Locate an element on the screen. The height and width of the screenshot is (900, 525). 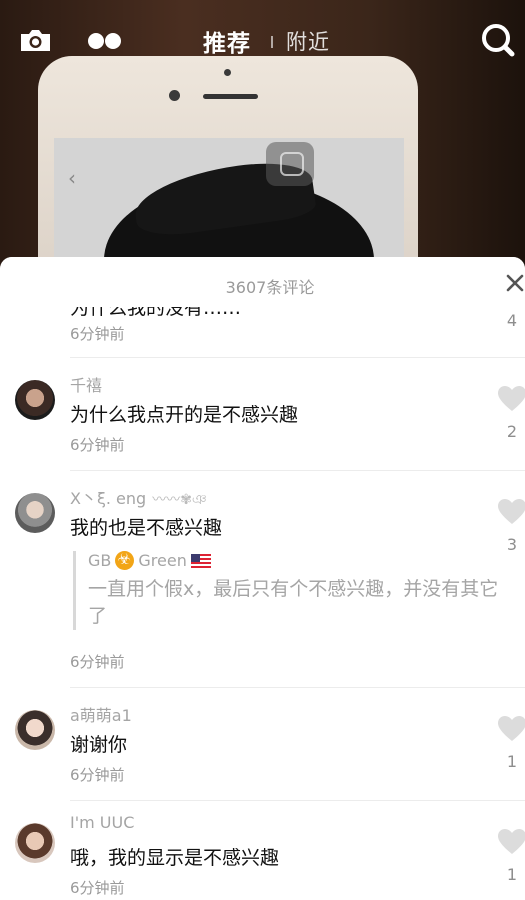
tab-recommend: 推荐 is located at coordinates (227, 41).